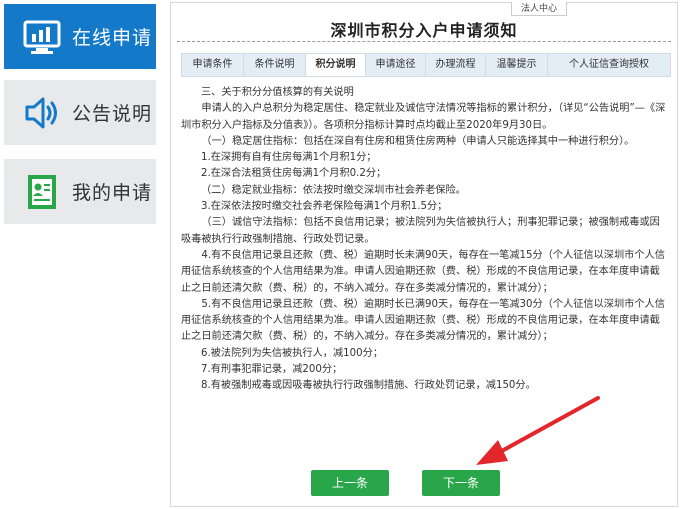 The width and height of the screenshot is (682, 509). I want to click on title-divider, so click(424, 41).